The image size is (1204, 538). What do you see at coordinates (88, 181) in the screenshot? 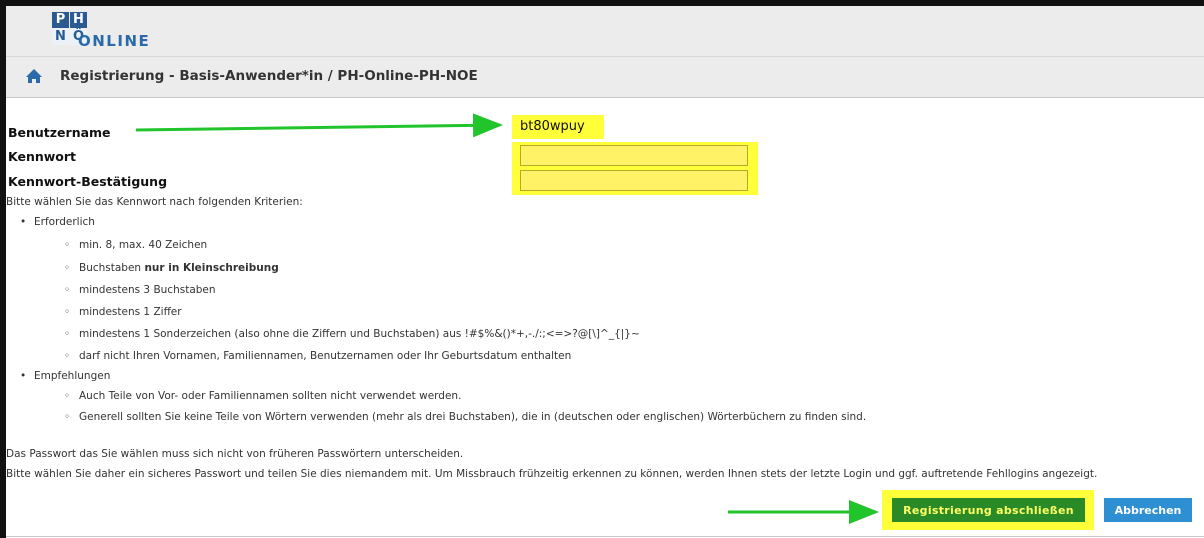
I see `password-confirm-label: Kennwort-Bestätigung` at bounding box center [88, 181].